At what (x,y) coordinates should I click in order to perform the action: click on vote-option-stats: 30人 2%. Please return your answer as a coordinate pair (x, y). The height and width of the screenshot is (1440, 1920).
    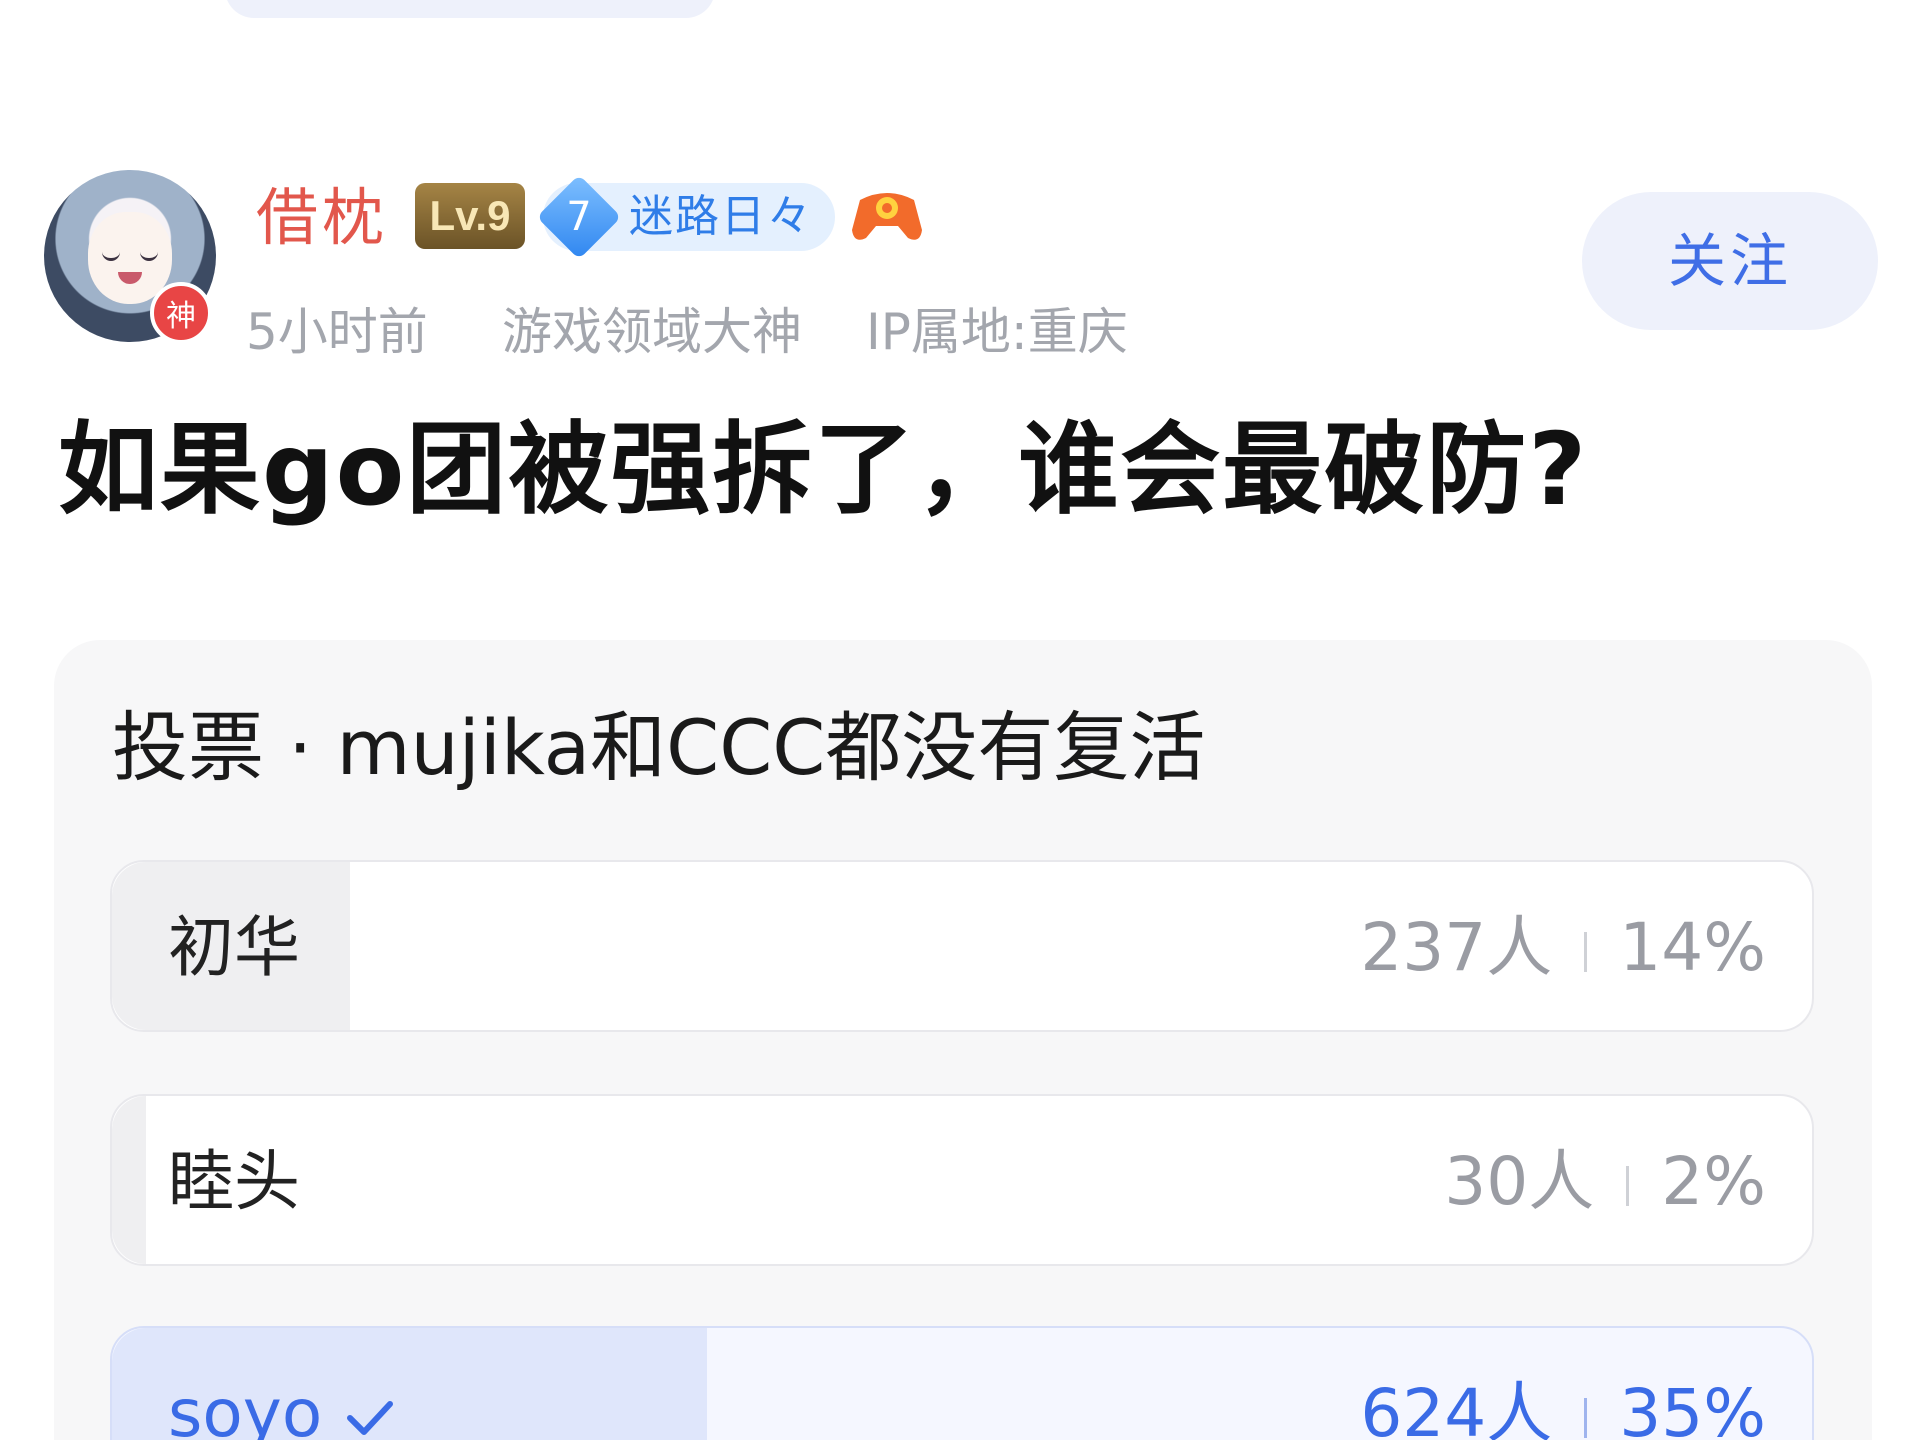
    Looking at the image, I should click on (1605, 1180).